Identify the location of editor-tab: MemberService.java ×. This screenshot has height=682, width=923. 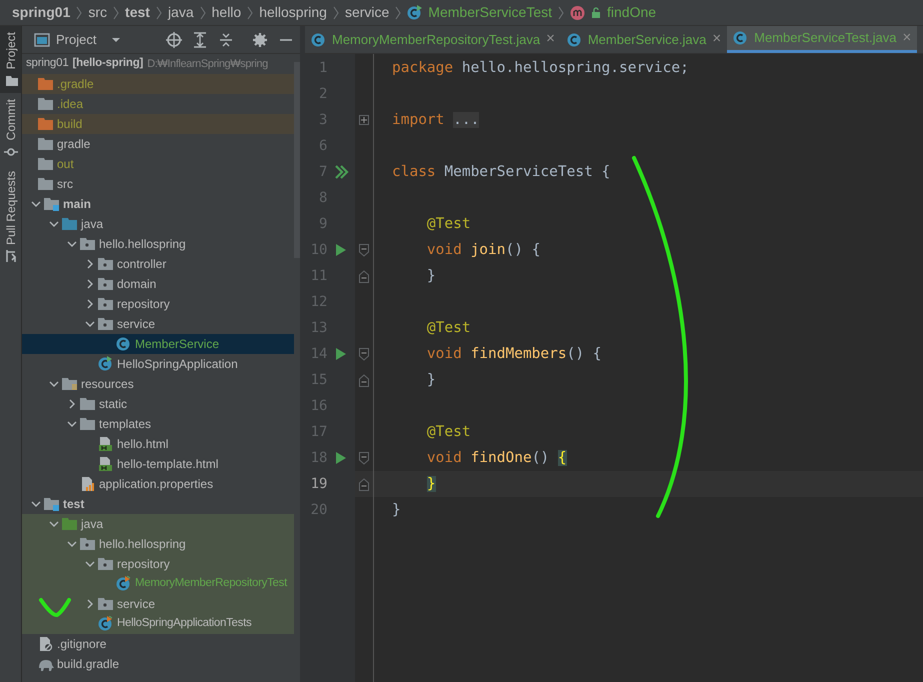
(644, 39).